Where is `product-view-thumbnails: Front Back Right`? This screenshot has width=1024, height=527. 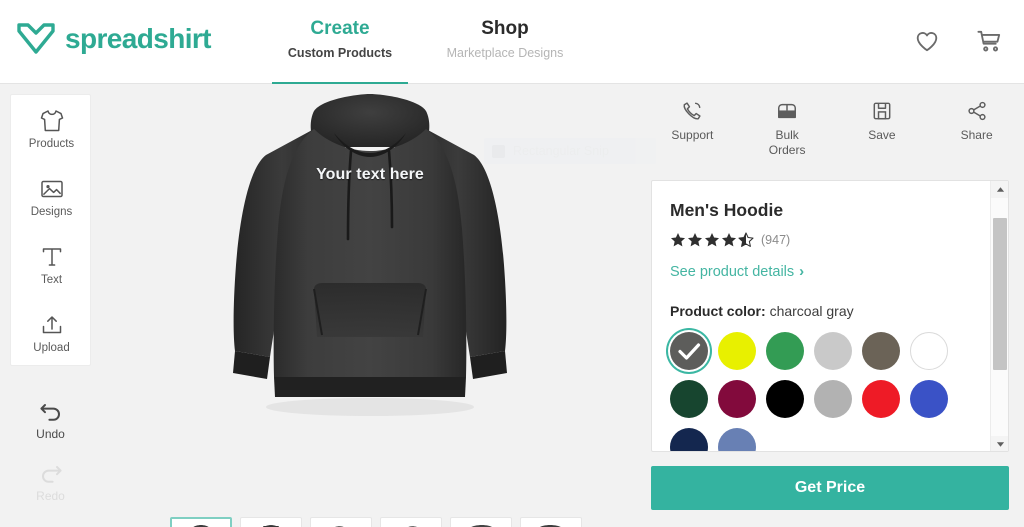
product-view-thumbnails: Front Back Right is located at coordinates (376, 522).